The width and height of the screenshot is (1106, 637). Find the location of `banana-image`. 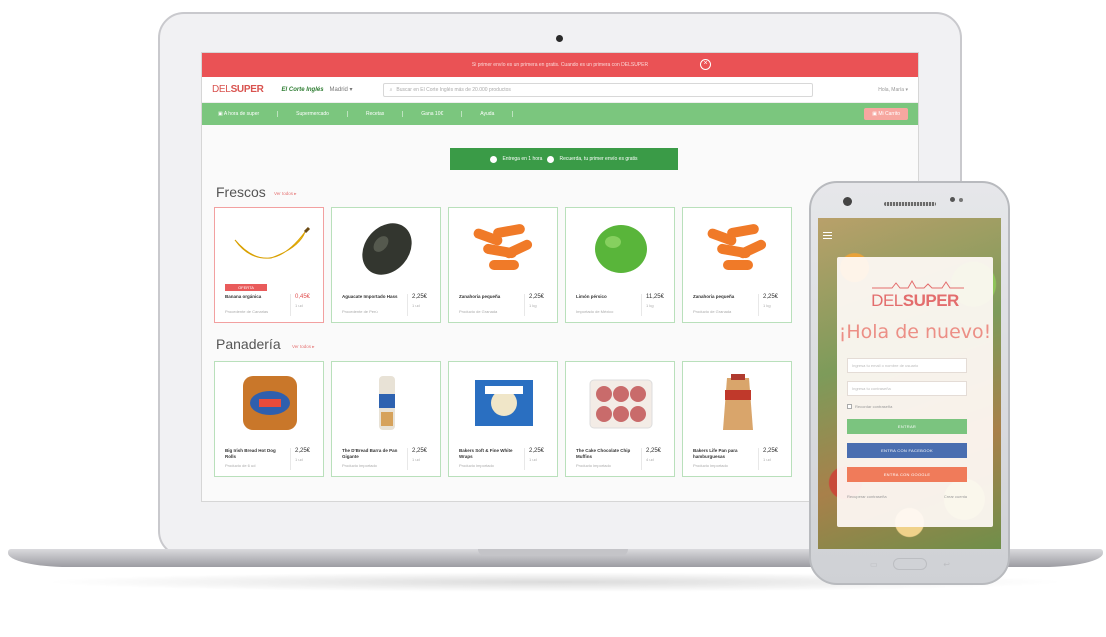

banana-image is located at coordinates (270, 249).